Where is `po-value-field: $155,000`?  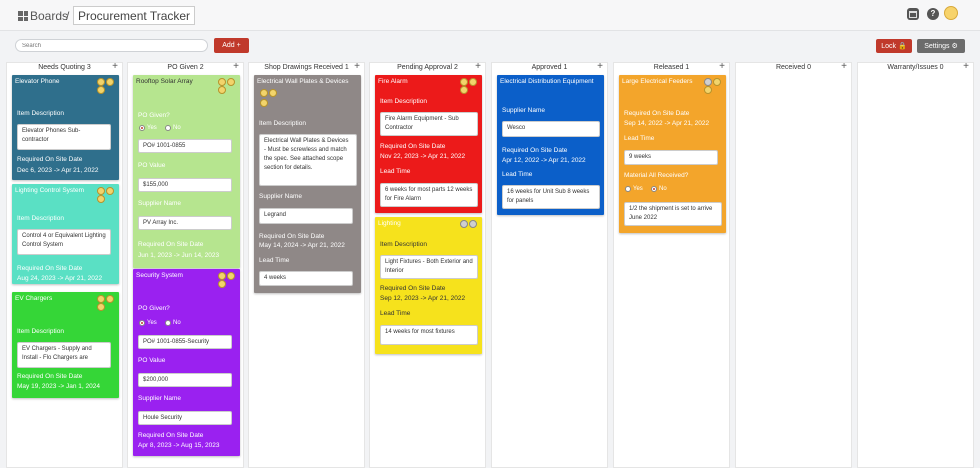
po-value-field: $155,000 is located at coordinates (185, 185).